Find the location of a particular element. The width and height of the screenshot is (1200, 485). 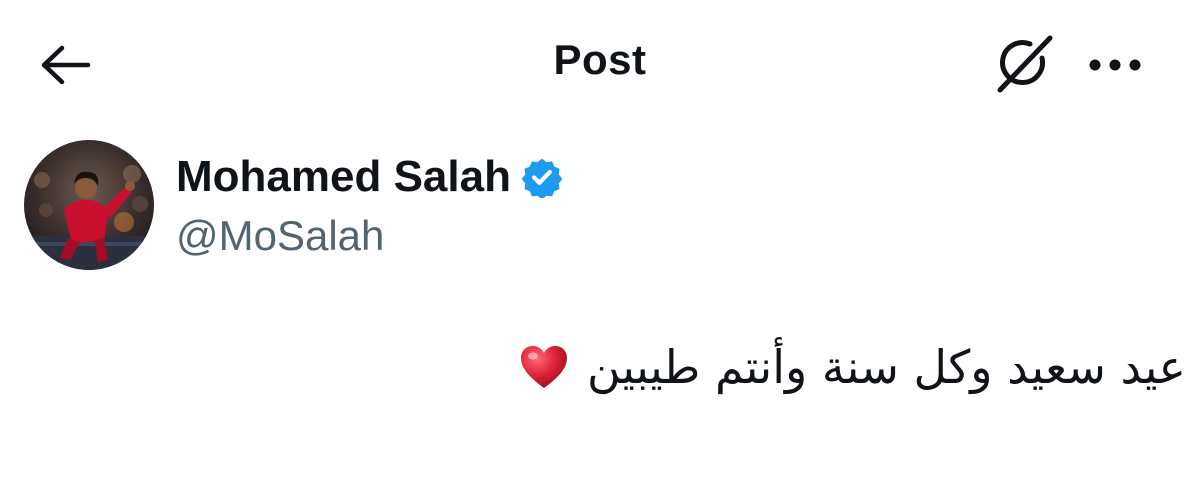

verified-badge-icon is located at coordinates (542, 178).